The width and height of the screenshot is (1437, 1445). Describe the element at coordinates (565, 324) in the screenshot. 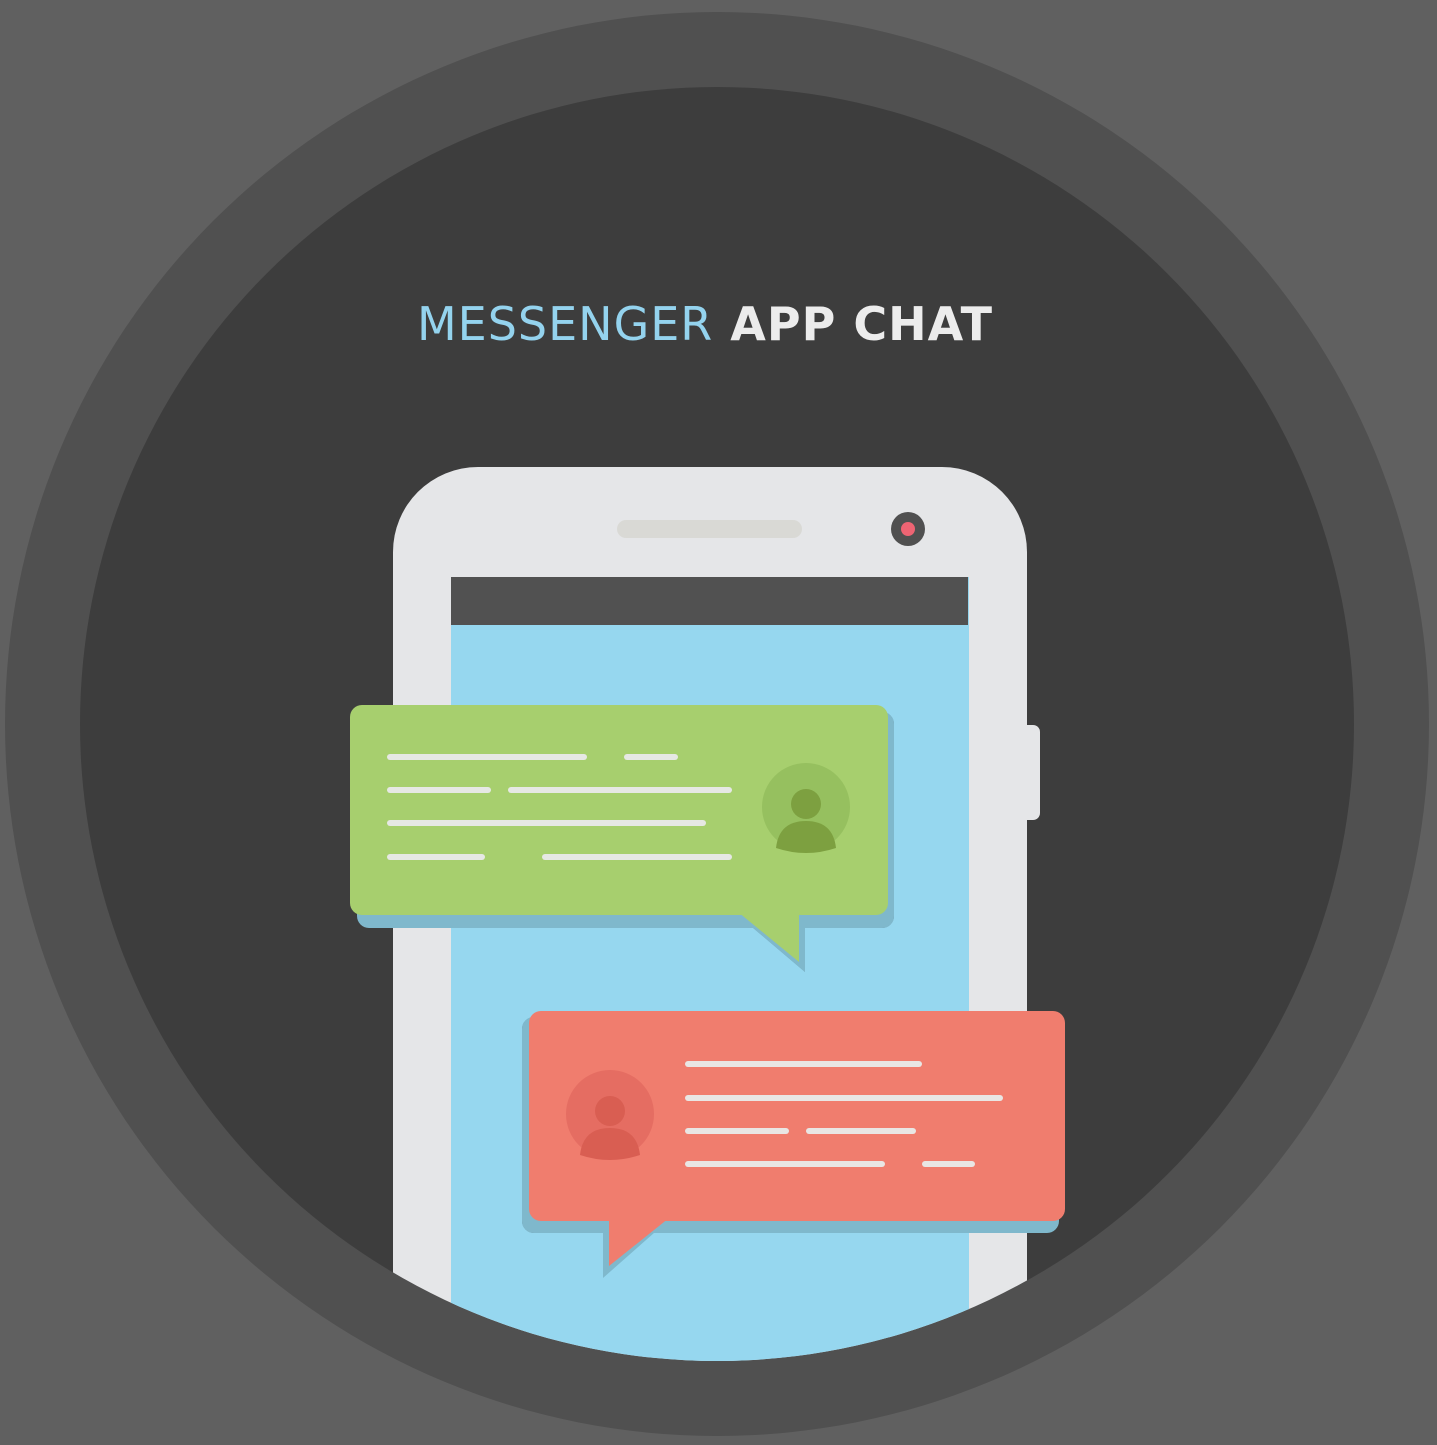

I see `title-accent: MESSENGER` at that location.